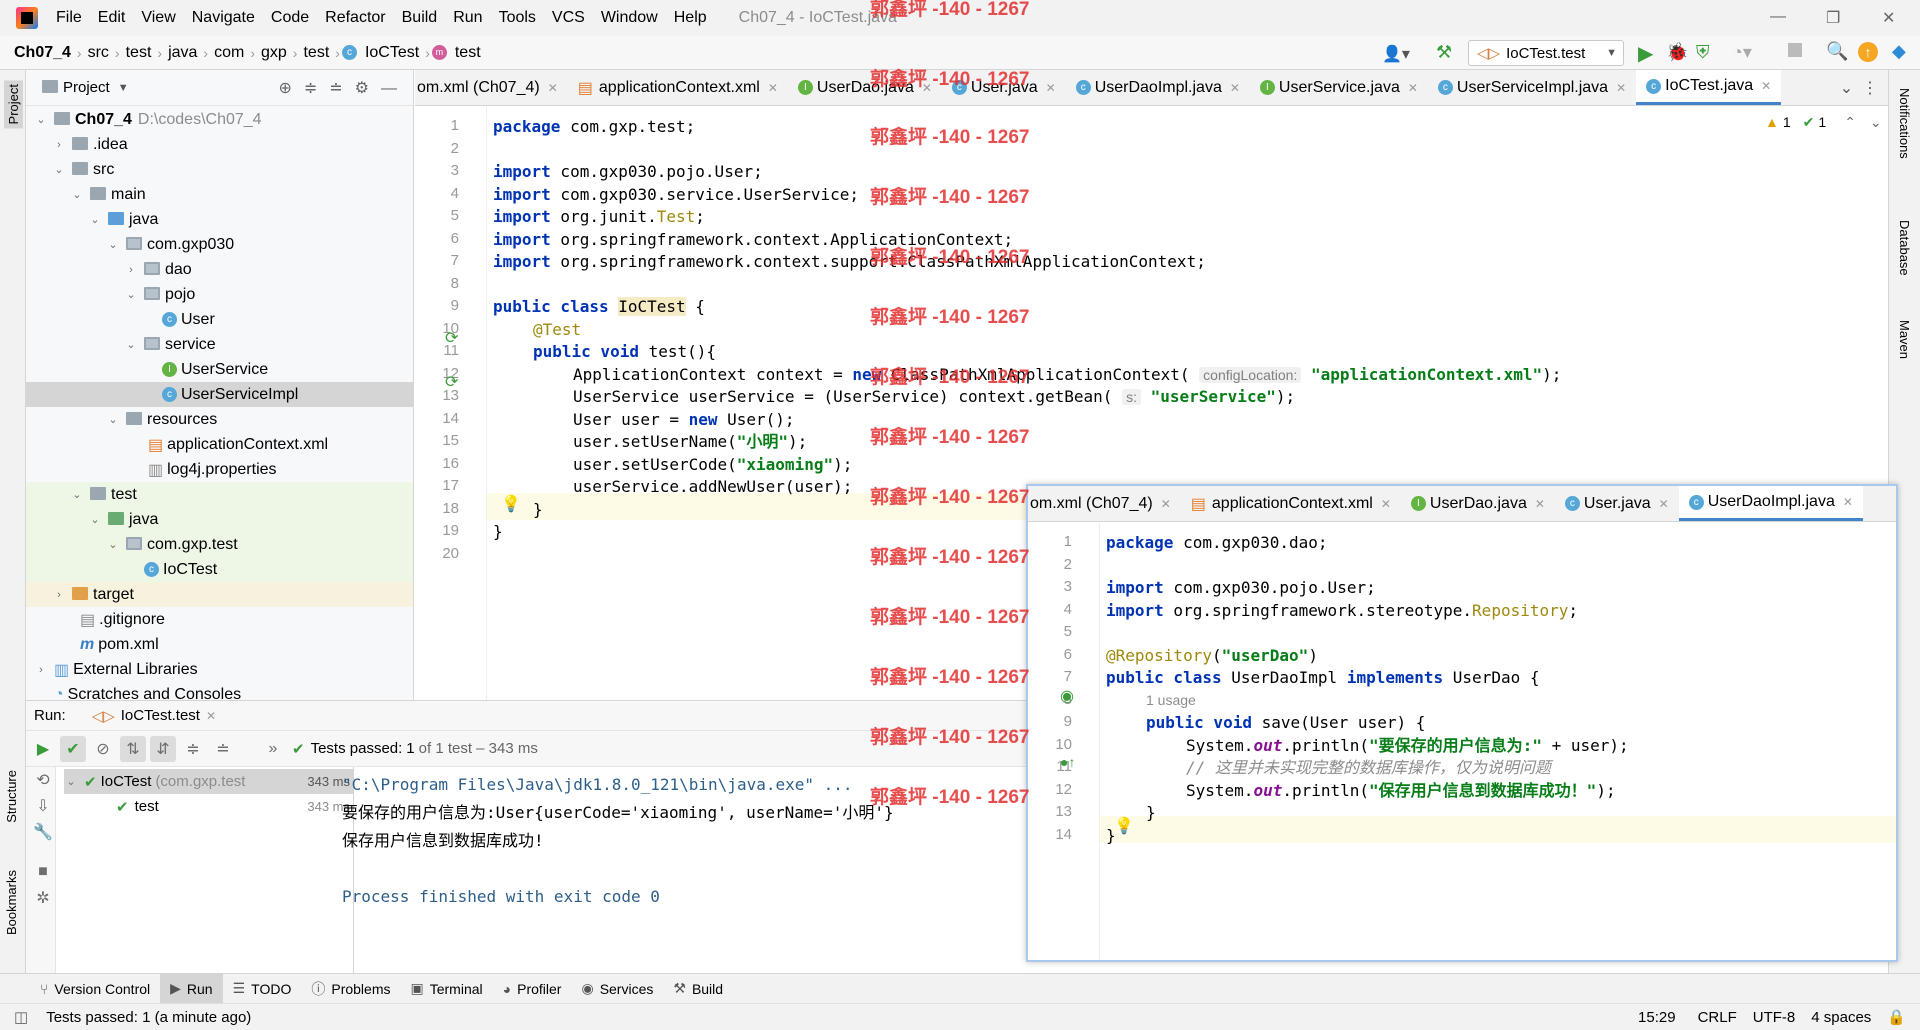  I want to click on rerun-icon: ▶, so click(43, 749).